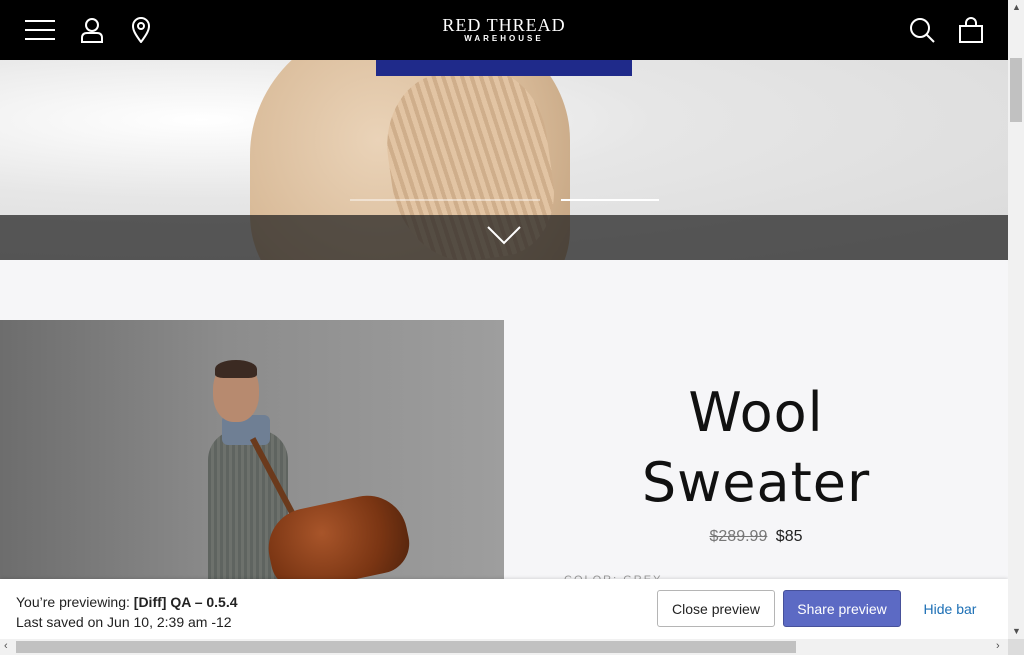  I want to click on scroll-left-icon: ‹, so click(6, 646).